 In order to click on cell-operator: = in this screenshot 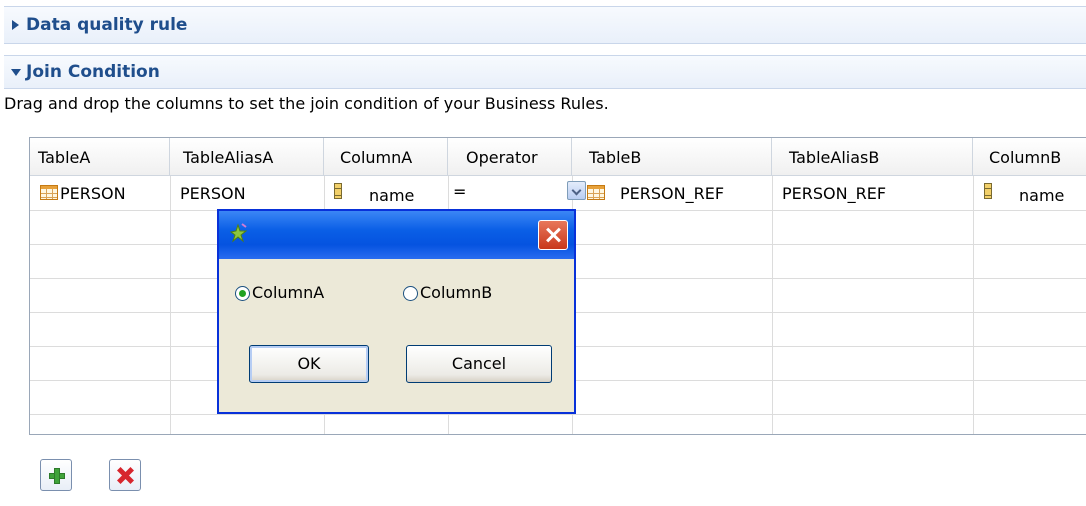, I will do `click(459, 191)`.